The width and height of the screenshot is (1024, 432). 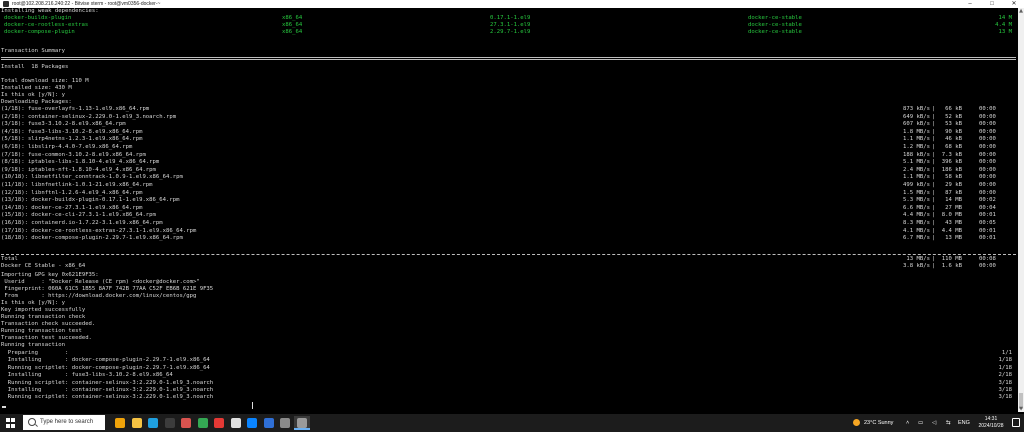 I want to click on docker-stable-label: Docker CE Stable - x86_64, so click(x=43, y=266).